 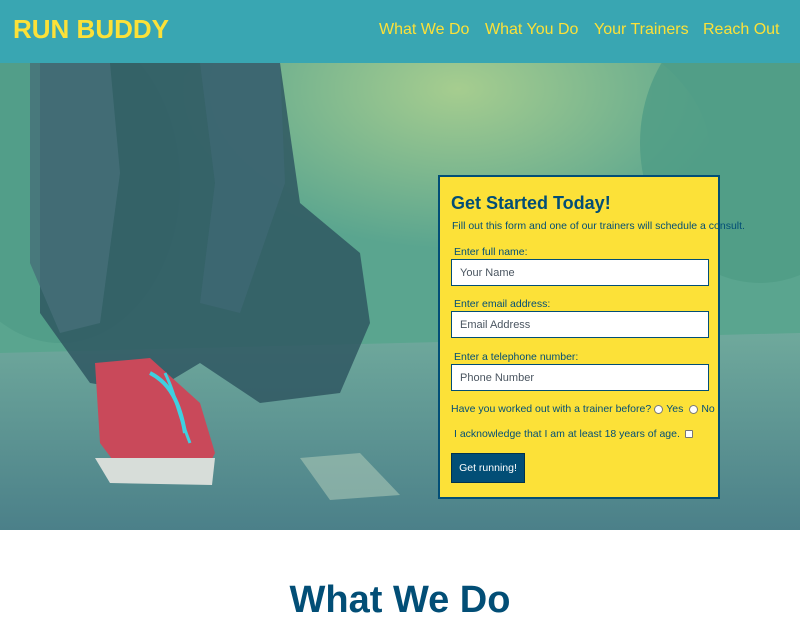 What do you see at coordinates (424, 30) in the screenshot?
I see `nav-link-what-we-do: What We Do` at bounding box center [424, 30].